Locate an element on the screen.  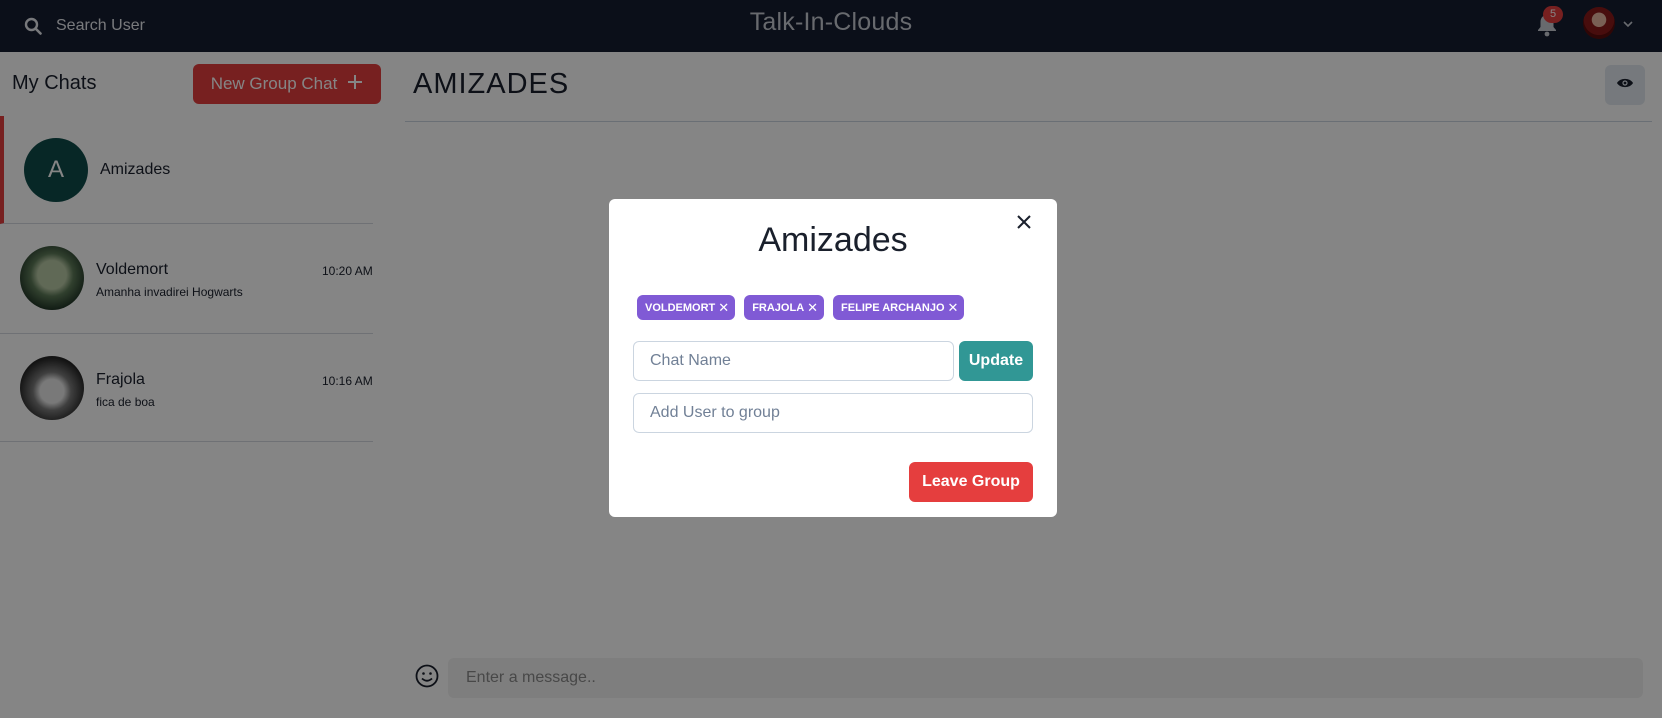
update-button: Update is located at coordinates (996, 361).